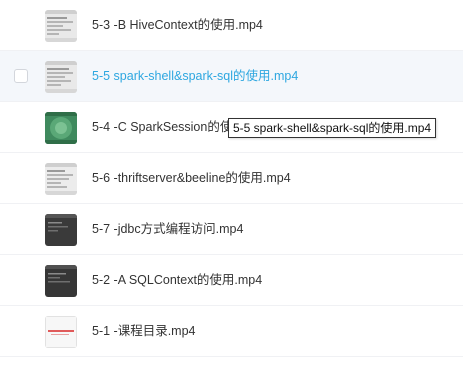  I want to click on file-row: 5-3 -B HiveContext的使用.mp4, so click(231, 25).